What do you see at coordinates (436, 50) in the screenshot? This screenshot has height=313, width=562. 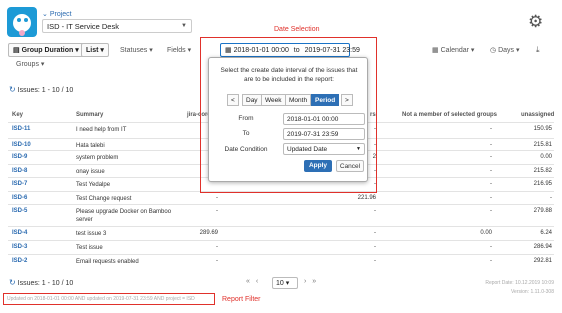 I see `calendar-icon: ▦` at bounding box center [436, 50].